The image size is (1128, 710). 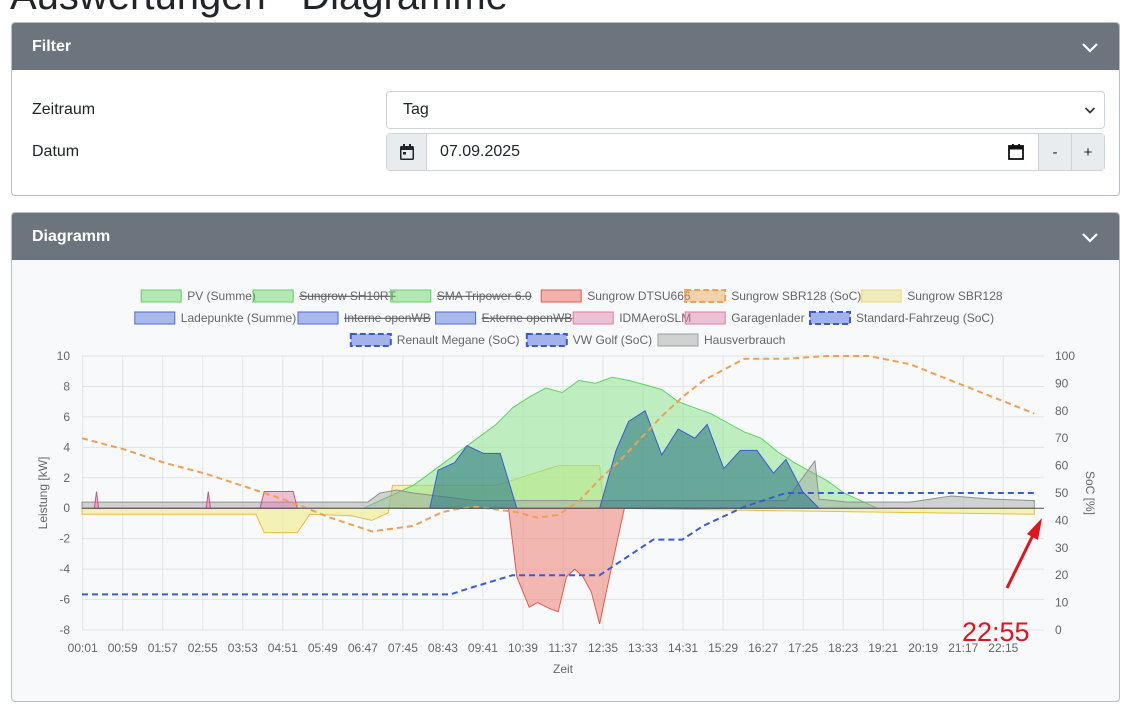 What do you see at coordinates (56, 151) in the screenshot?
I see `datum-label: Datum` at bounding box center [56, 151].